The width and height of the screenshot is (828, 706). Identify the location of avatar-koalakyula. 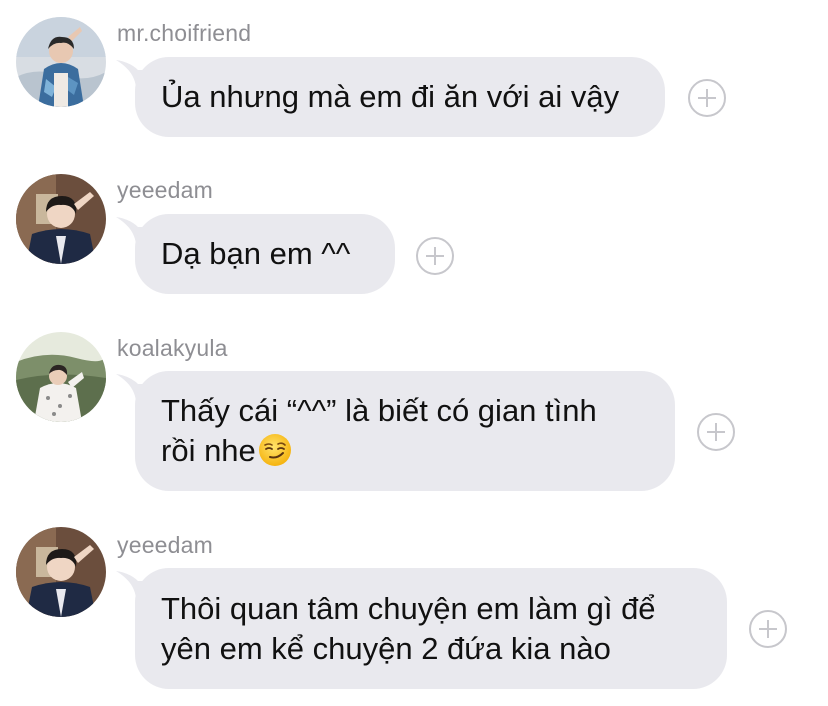
(61, 377).